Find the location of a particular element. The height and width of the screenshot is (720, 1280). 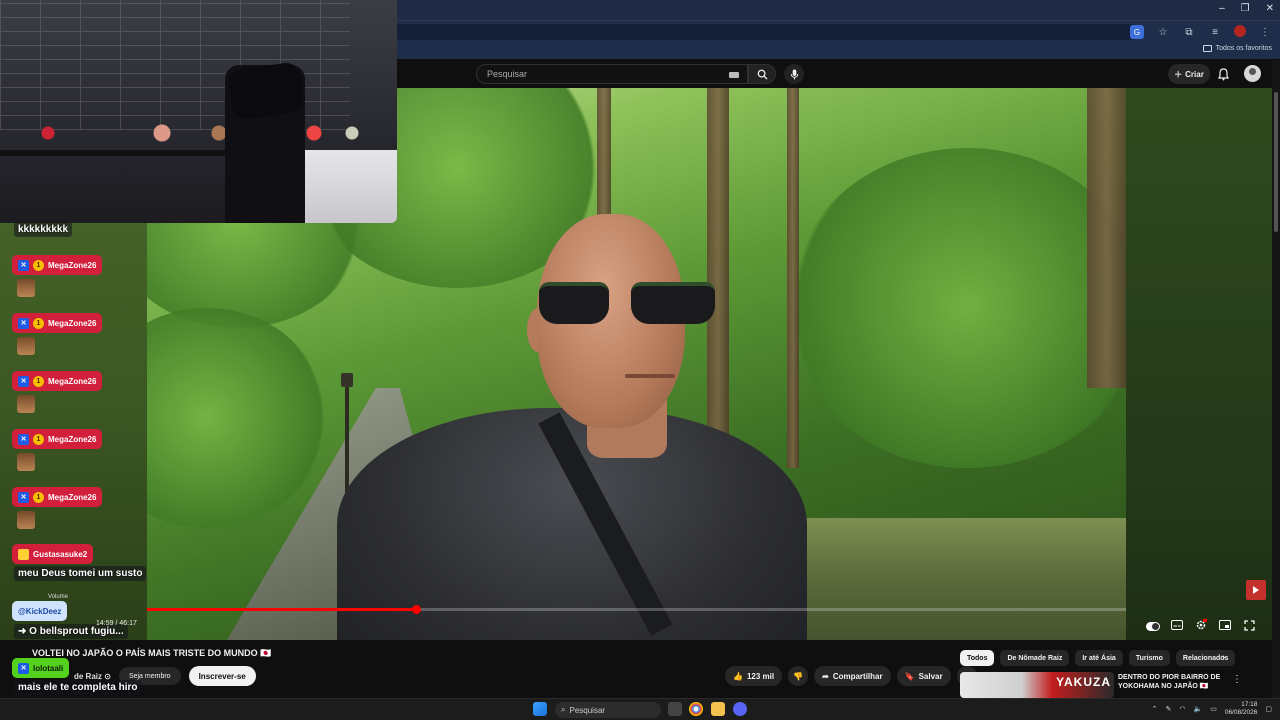

chip: Ir até Ásia is located at coordinates (1099, 658).